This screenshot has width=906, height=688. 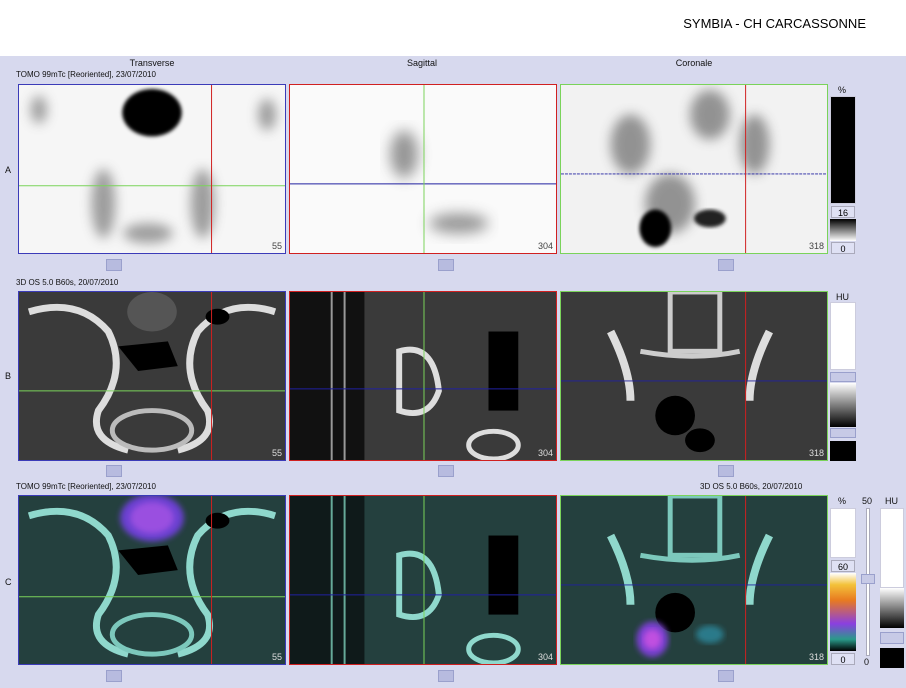 What do you see at coordinates (843, 533) in the screenshot?
I see `color-scale-white-c` at bounding box center [843, 533].